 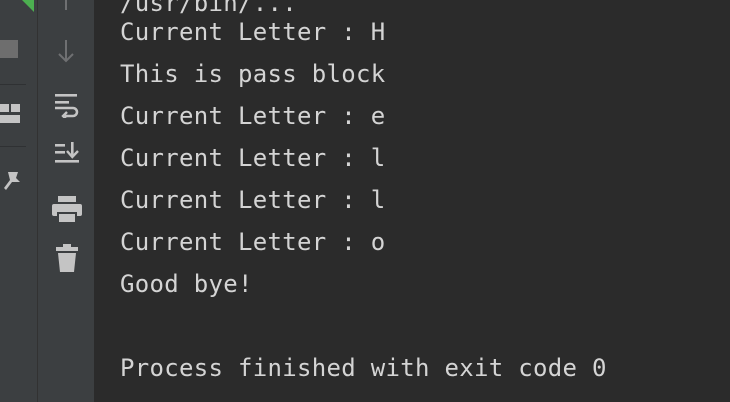 What do you see at coordinates (66, 8) in the screenshot?
I see `scroll-up-icon` at bounding box center [66, 8].